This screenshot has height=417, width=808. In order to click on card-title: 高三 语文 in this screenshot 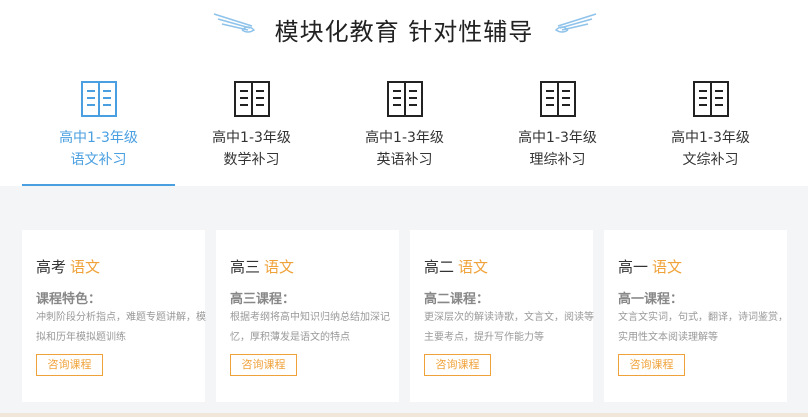, I will do `click(262, 266)`.